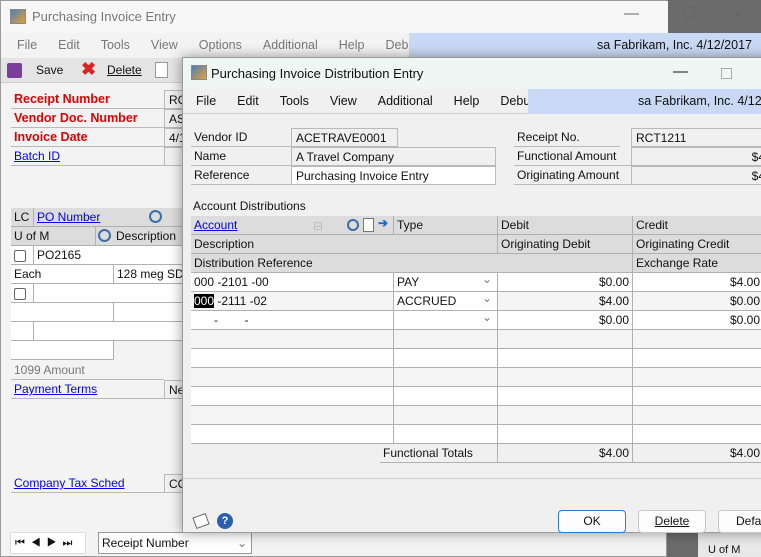 The width and height of the screenshot is (761, 557). I want to click on name-label: Name, so click(241, 156).